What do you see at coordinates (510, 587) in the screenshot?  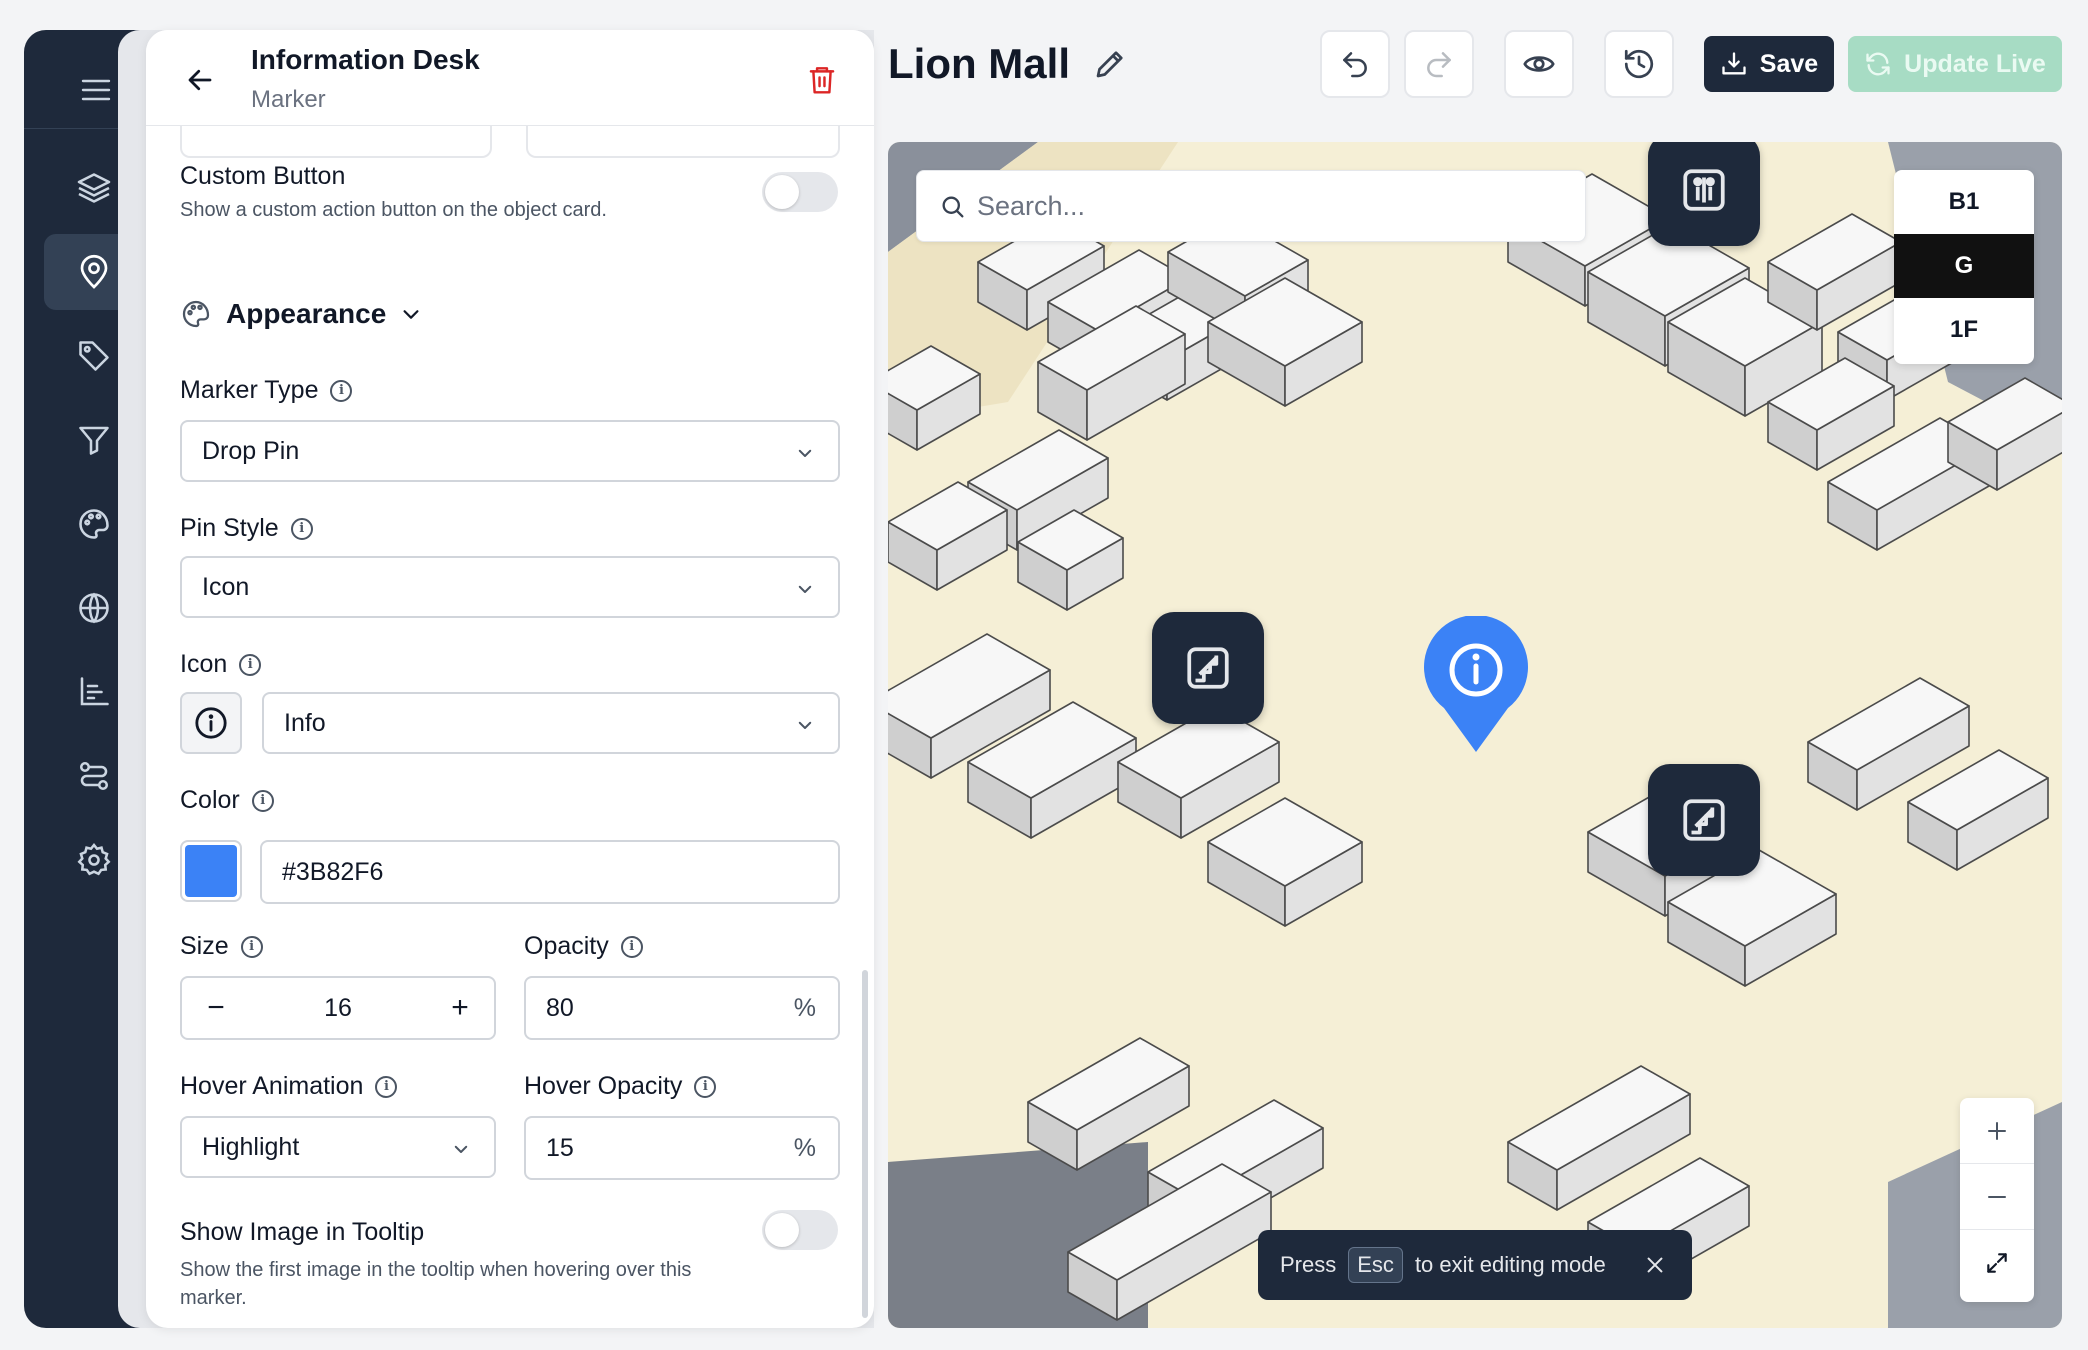 I see `pin-style-select: Icon` at bounding box center [510, 587].